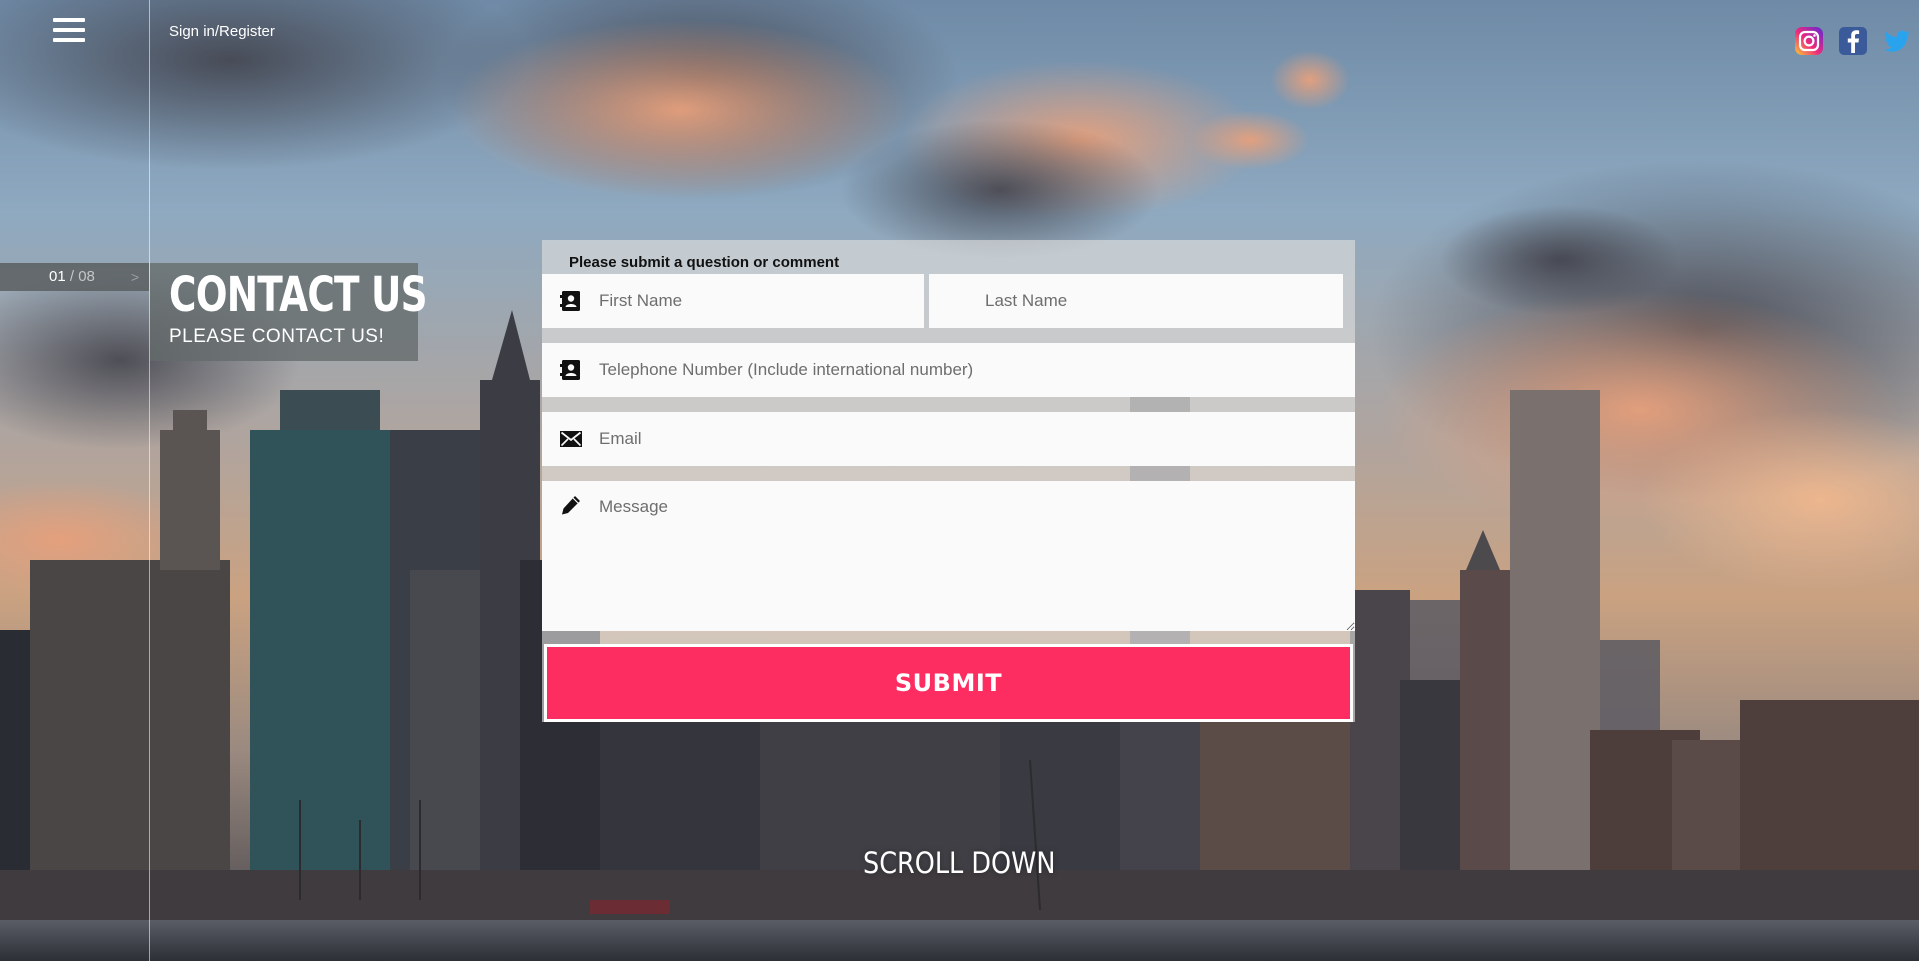 The width and height of the screenshot is (1919, 961). I want to click on page-title-box: CONTACT US PLEASE CONTACT US!, so click(289, 312).